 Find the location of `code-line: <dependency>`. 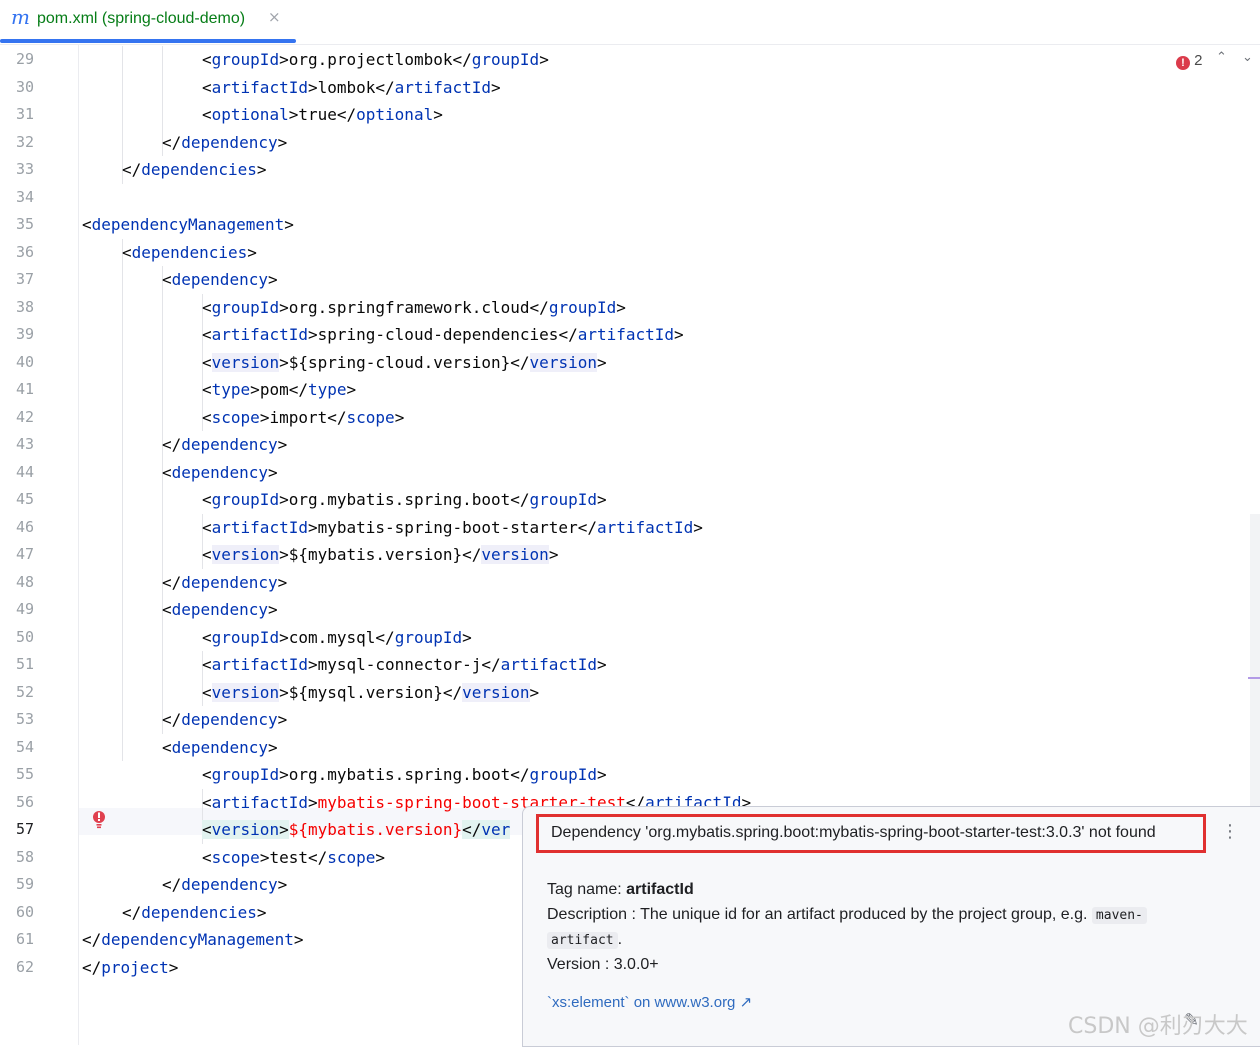

code-line: <dependency> is located at coordinates (220, 472).